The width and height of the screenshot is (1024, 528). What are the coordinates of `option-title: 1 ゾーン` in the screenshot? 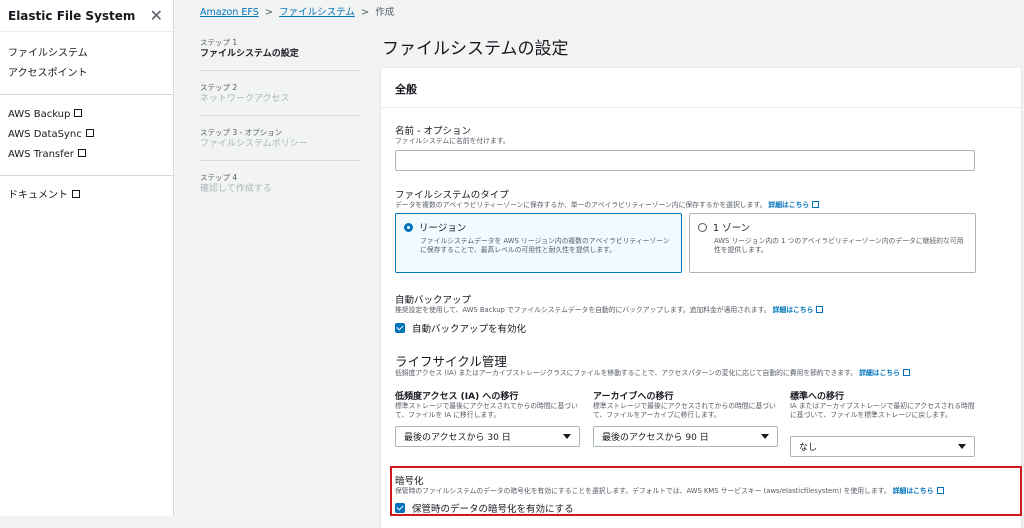 It's located at (732, 228).